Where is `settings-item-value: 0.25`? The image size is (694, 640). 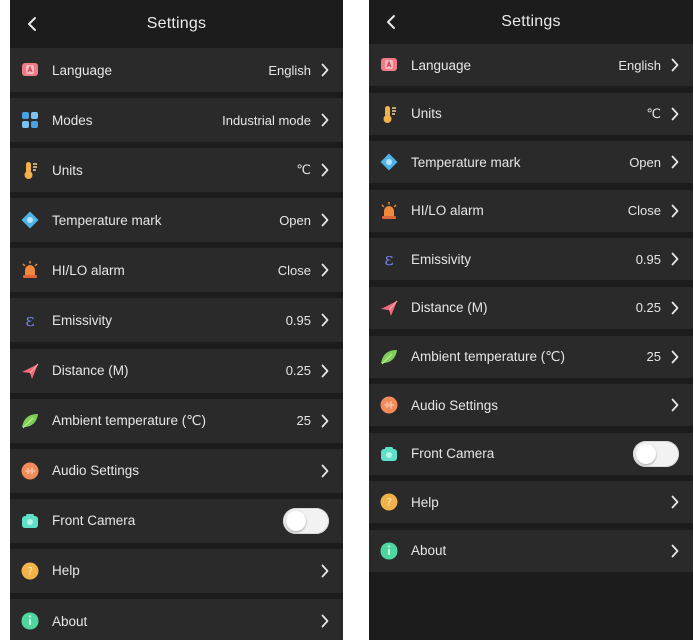 settings-item-value: 0.25 is located at coordinates (648, 308).